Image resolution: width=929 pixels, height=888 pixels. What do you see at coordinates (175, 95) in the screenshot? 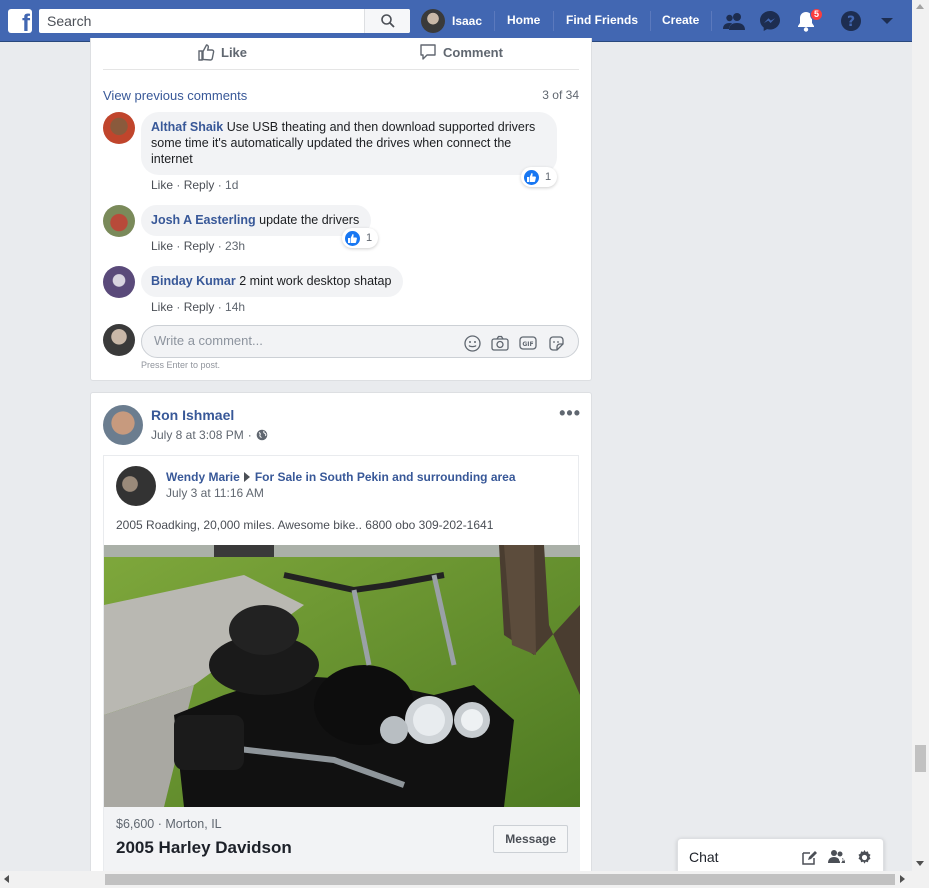
I see `view-previous-comments-link: View previous comments` at bounding box center [175, 95].